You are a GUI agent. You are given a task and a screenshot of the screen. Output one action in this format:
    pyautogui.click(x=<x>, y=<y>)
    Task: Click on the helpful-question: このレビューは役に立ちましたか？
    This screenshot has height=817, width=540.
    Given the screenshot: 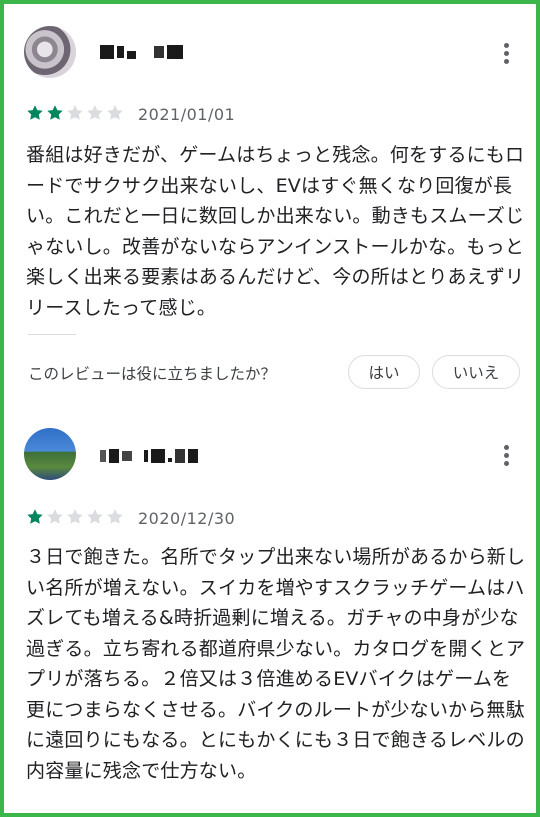 What is the action you would take?
    pyautogui.click(x=152, y=374)
    